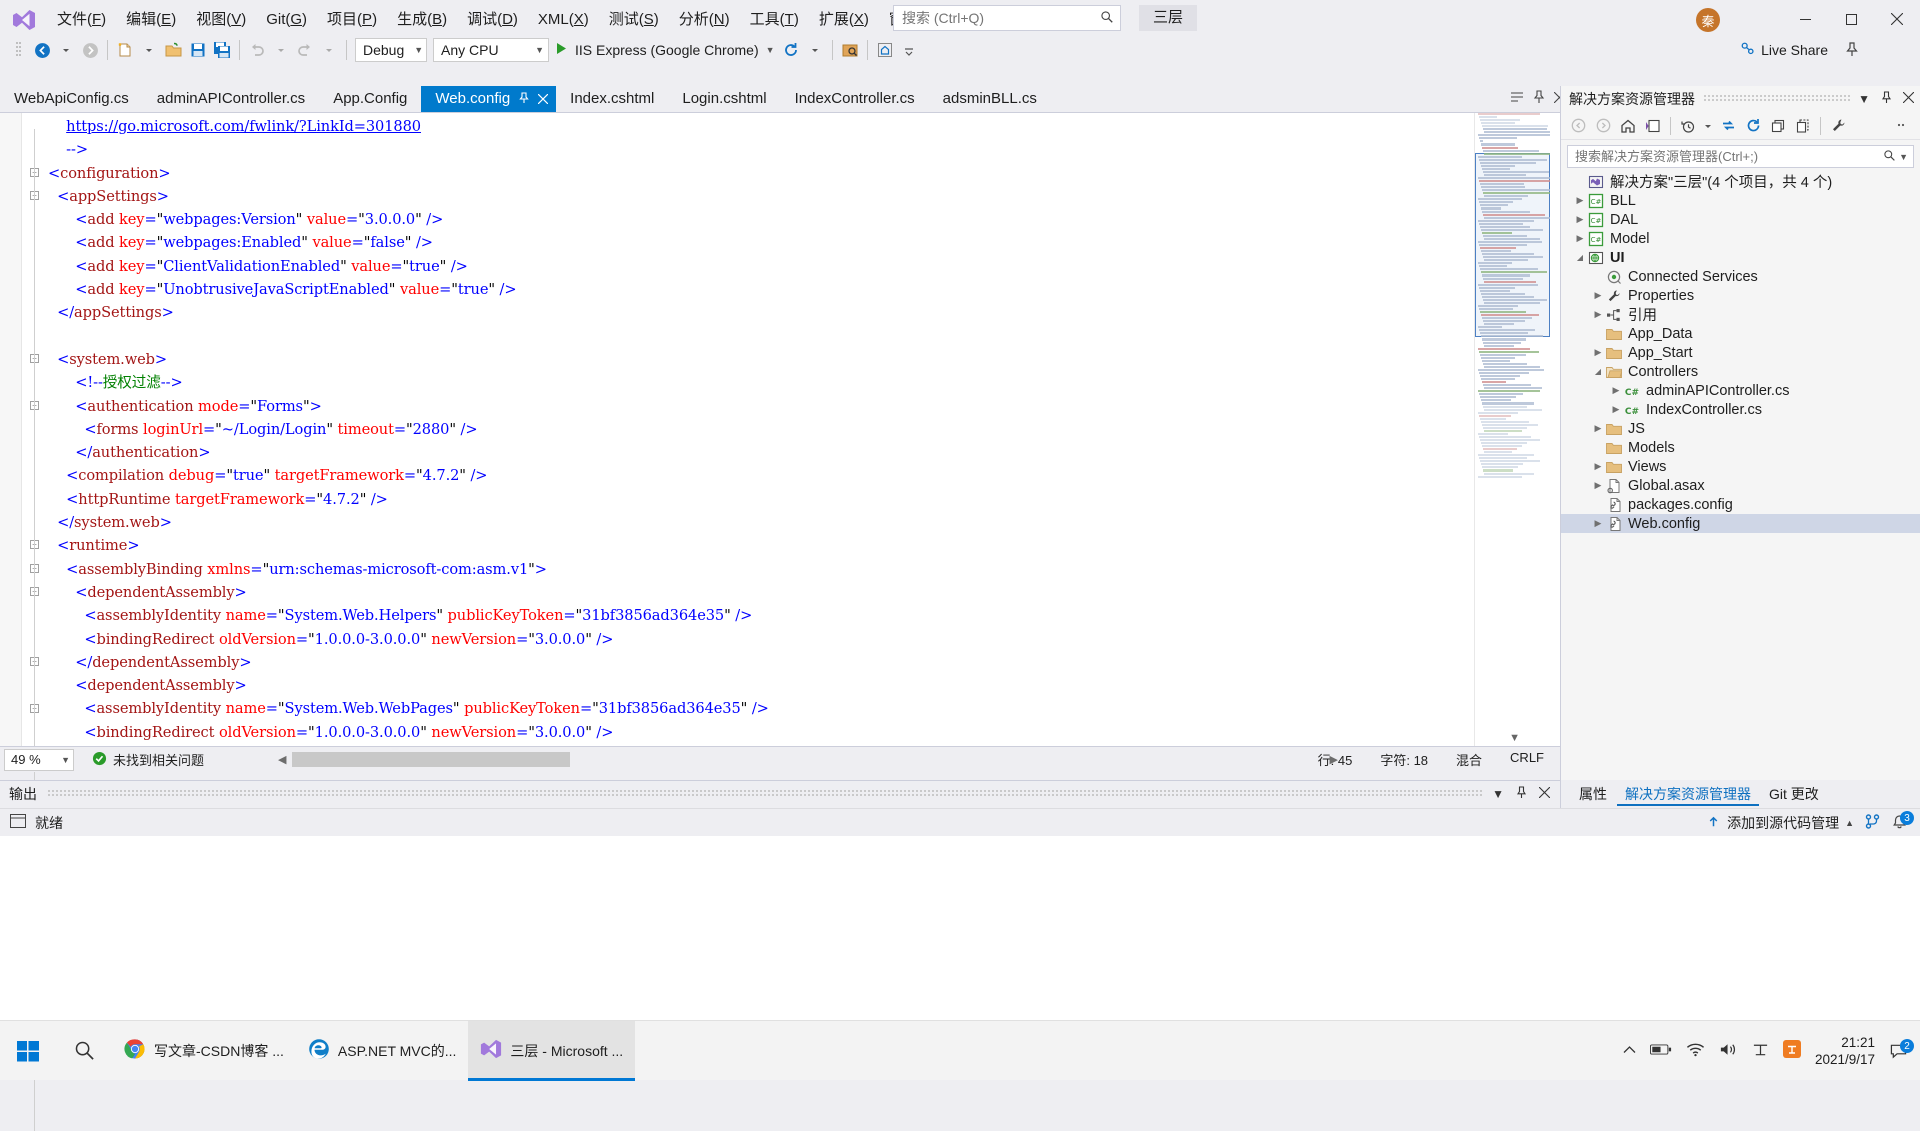  I want to click on tree-node-connected-services: Connected Services, so click(1740, 276).